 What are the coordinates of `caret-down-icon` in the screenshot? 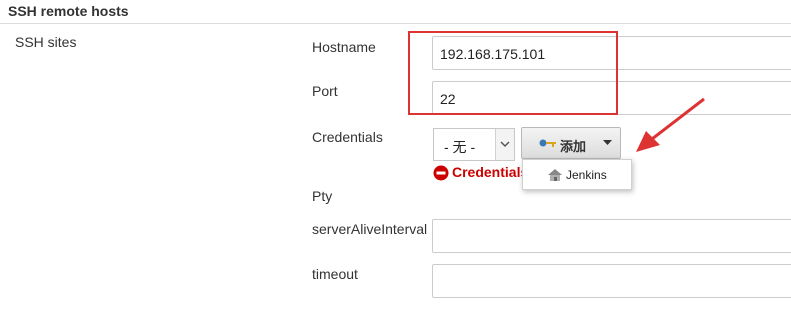 It's located at (607, 142).